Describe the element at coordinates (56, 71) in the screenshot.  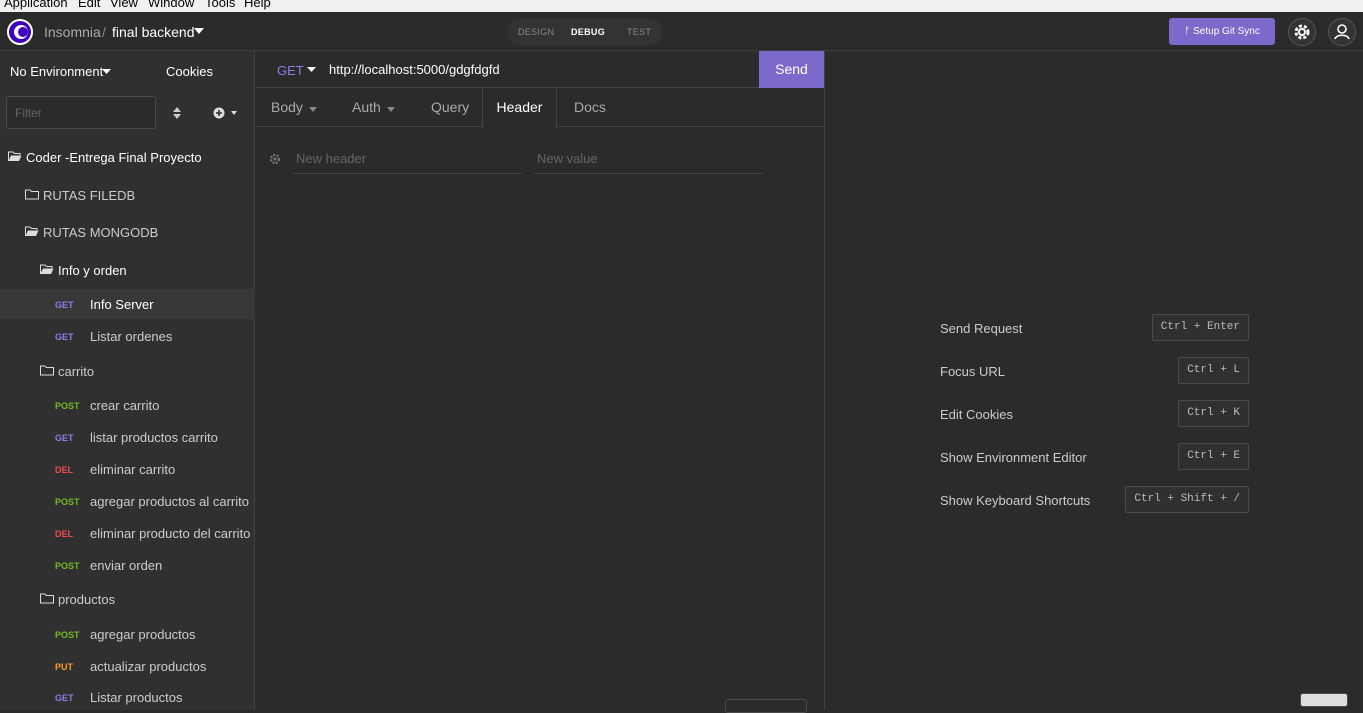
I see `environment-selector: No Environment` at that location.